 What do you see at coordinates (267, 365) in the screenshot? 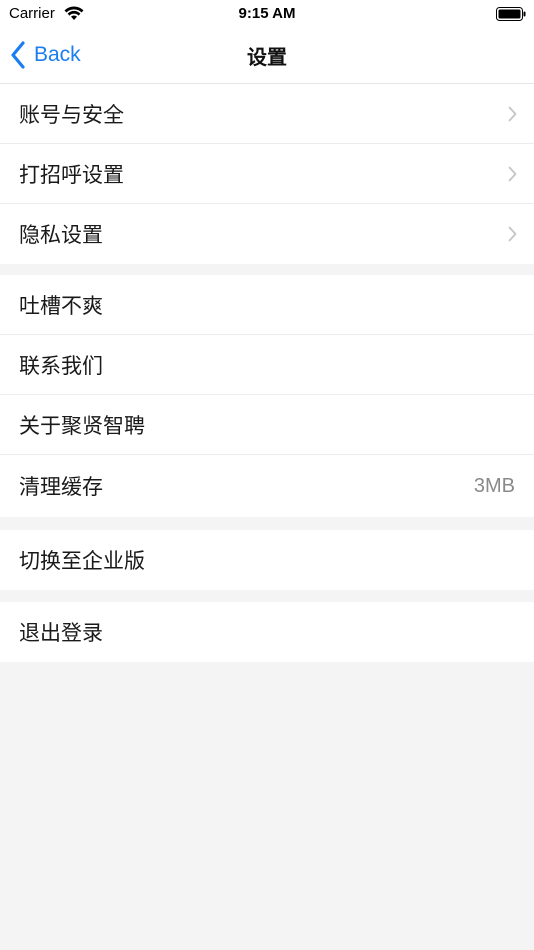
I see `row-contact-us: 联系我们` at bounding box center [267, 365].